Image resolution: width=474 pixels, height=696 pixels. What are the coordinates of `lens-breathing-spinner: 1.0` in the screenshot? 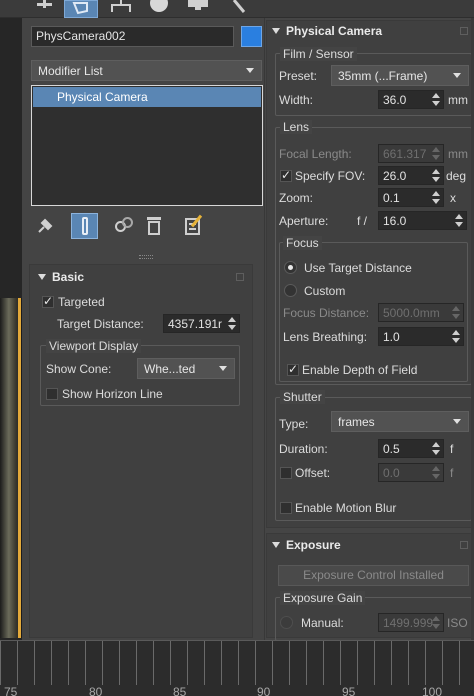 It's located at (421, 336).